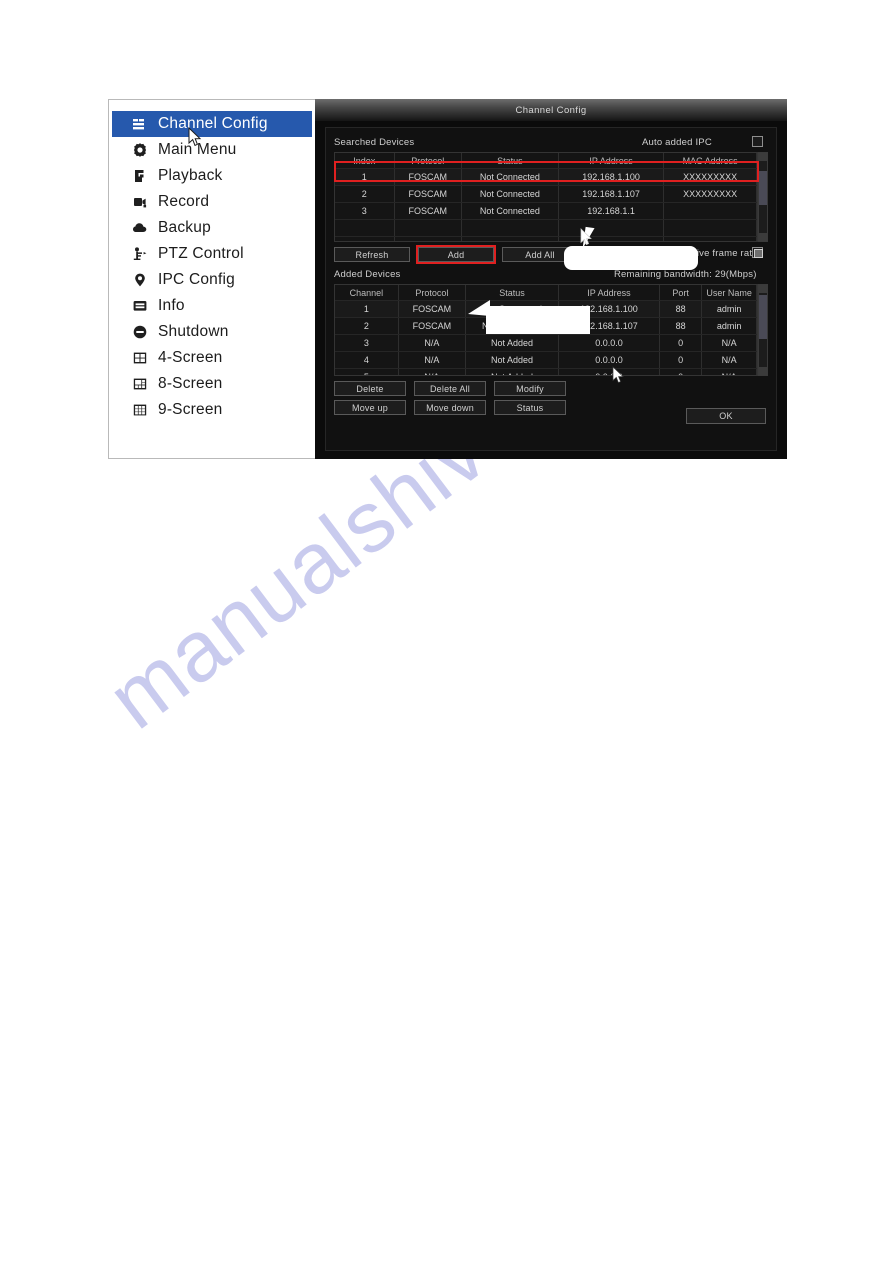  I want to click on sidebar-item-label: 4-Screen, so click(190, 357).